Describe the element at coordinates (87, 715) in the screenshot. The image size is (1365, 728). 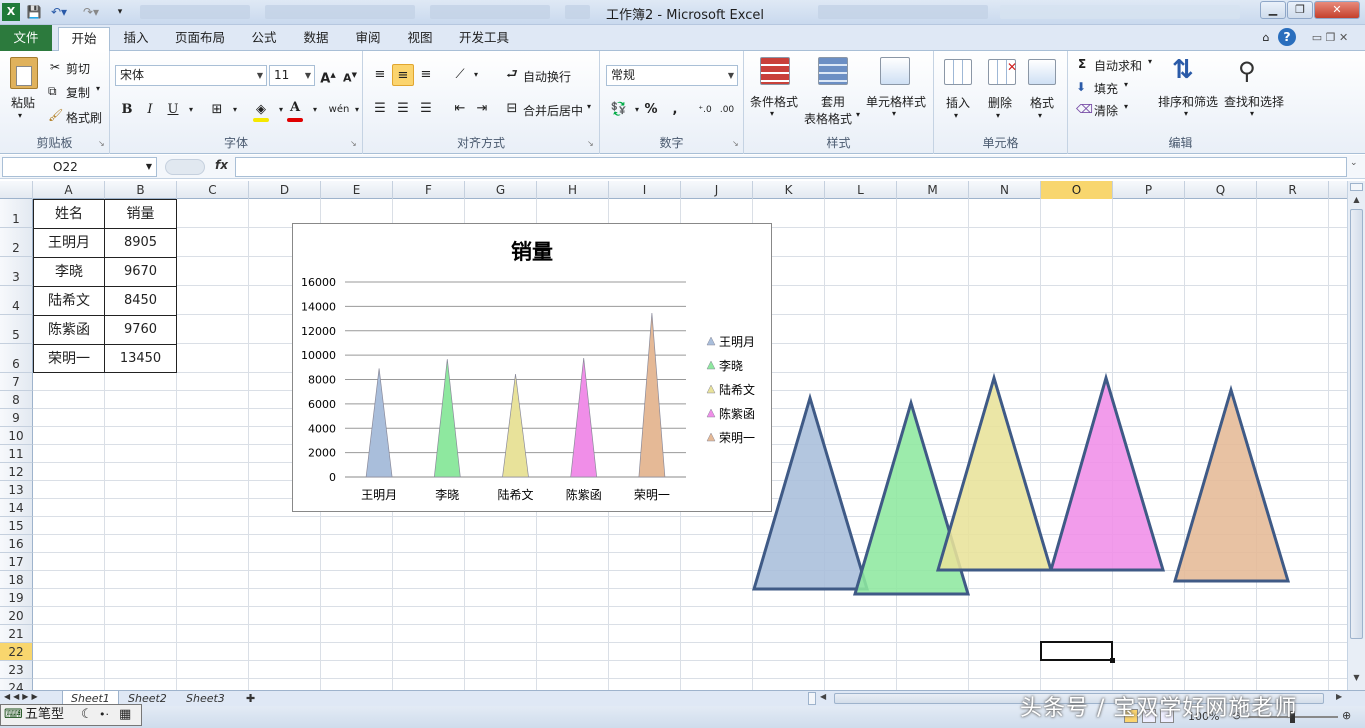
I see `ime-moon-icon: ☾` at that location.